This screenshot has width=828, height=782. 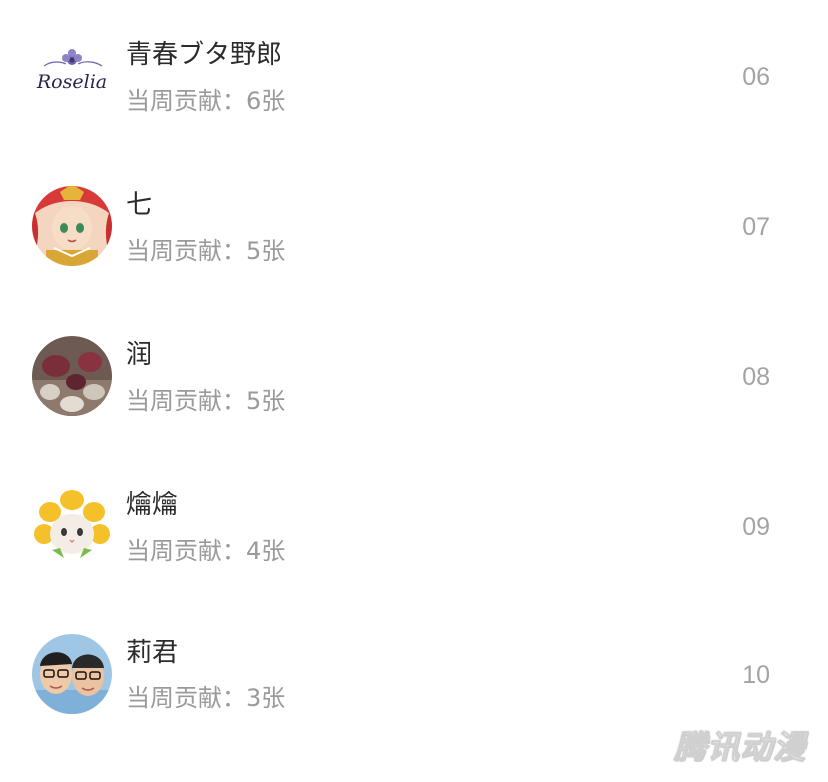 I want to click on roselia-logo-icon: Roselia, so click(x=72, y=78).